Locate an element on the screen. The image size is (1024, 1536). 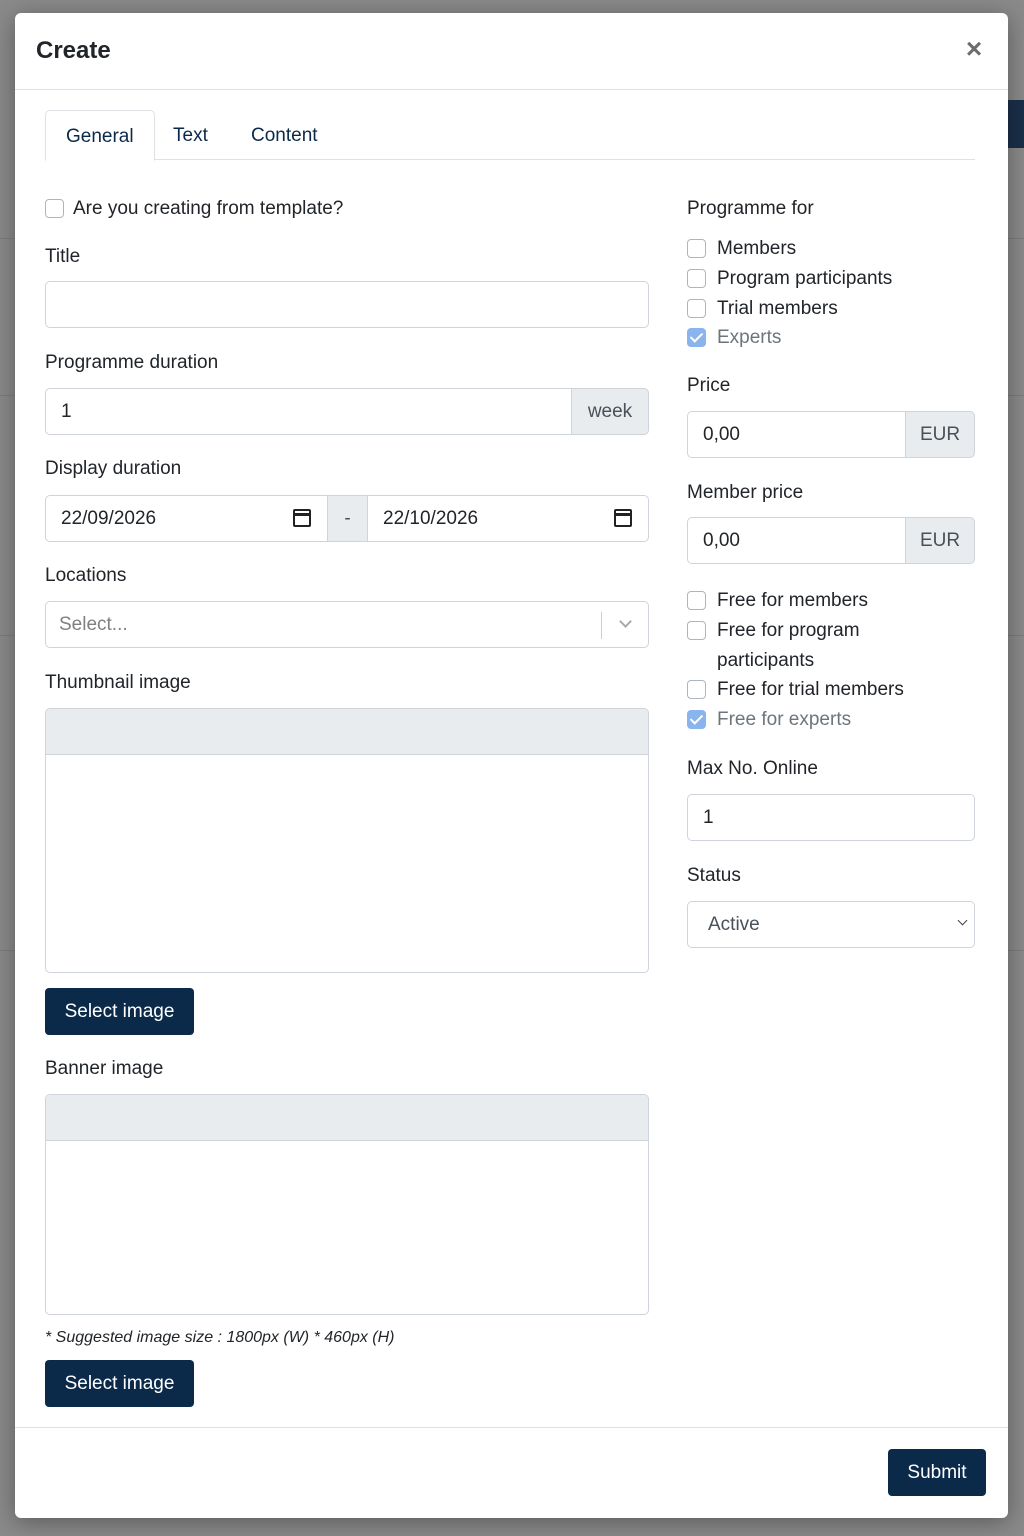
select-banner-button: Select image is located at coordinates (119, 1383).